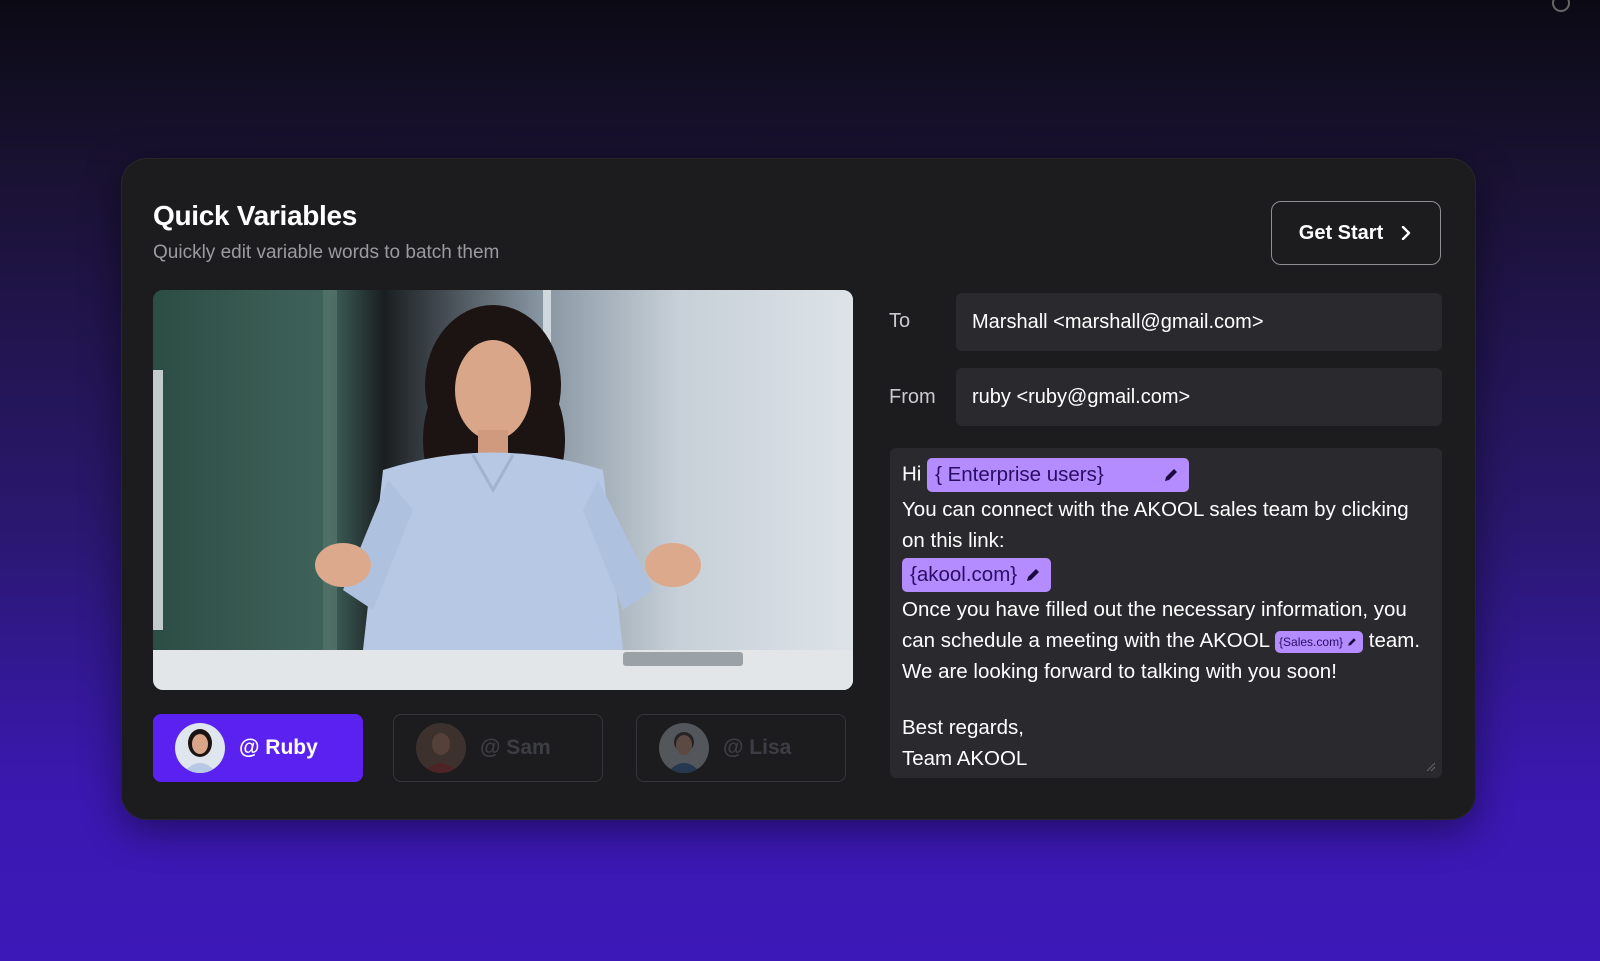 This screenshot has height=961, width=1600. I want to click on signature: Team AKOOL, so click(965, 758).